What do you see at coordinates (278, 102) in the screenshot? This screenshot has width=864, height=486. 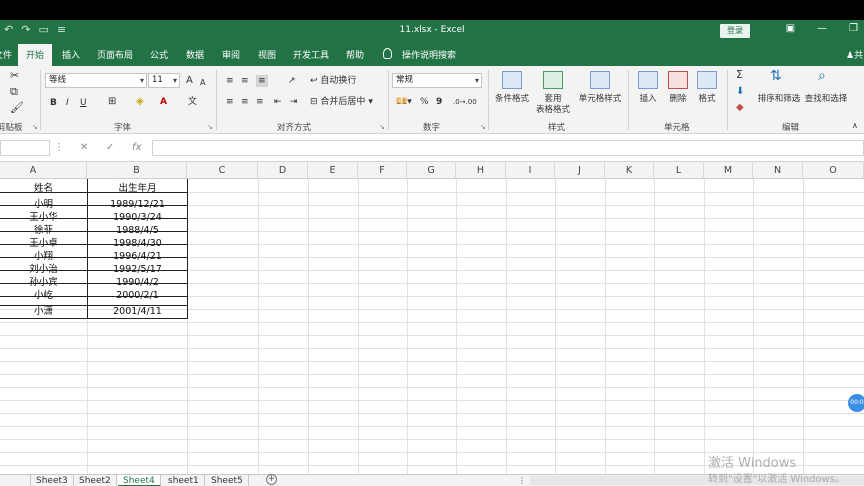 I see `decrease-indent-icon: ⇤` at bounding box center [278, 102].